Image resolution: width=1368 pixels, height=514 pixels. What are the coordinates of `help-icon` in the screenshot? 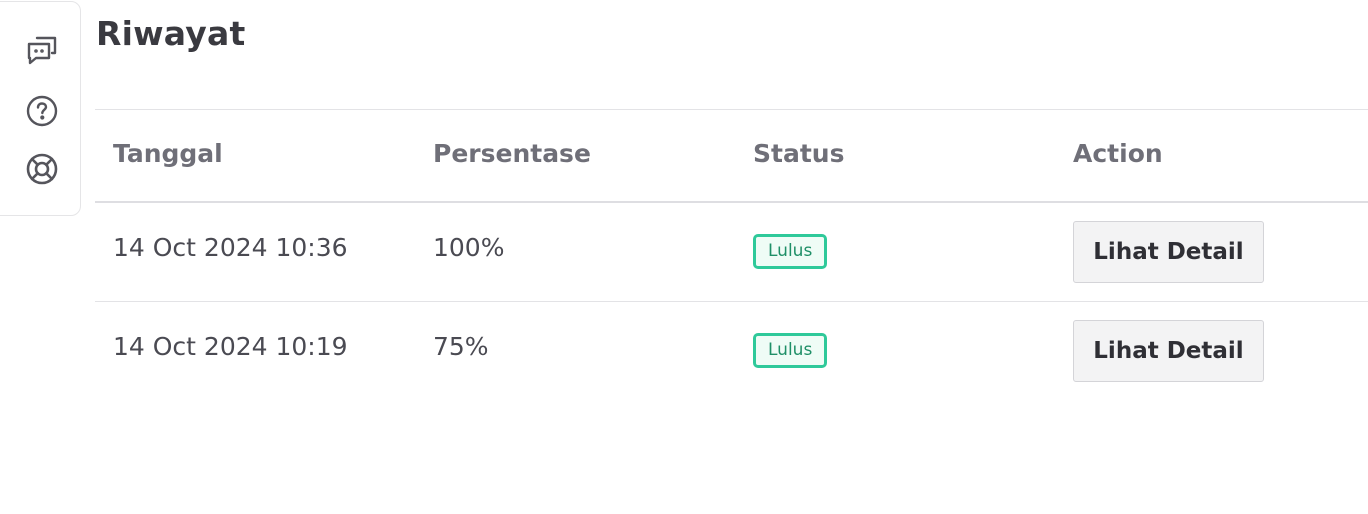 It's located at (42, 111).